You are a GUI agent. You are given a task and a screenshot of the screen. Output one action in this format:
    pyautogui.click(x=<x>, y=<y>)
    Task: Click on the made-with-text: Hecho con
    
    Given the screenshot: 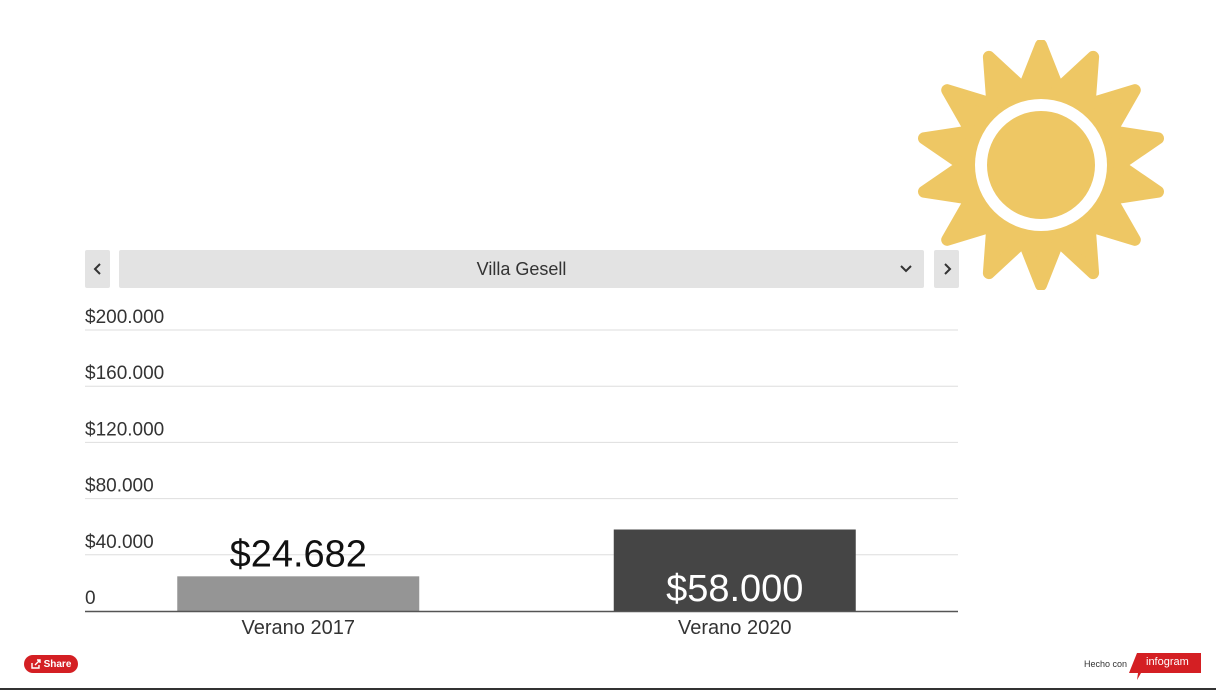 What is the action you would take?
    pyautogui.click(x=1106, y=664)
    